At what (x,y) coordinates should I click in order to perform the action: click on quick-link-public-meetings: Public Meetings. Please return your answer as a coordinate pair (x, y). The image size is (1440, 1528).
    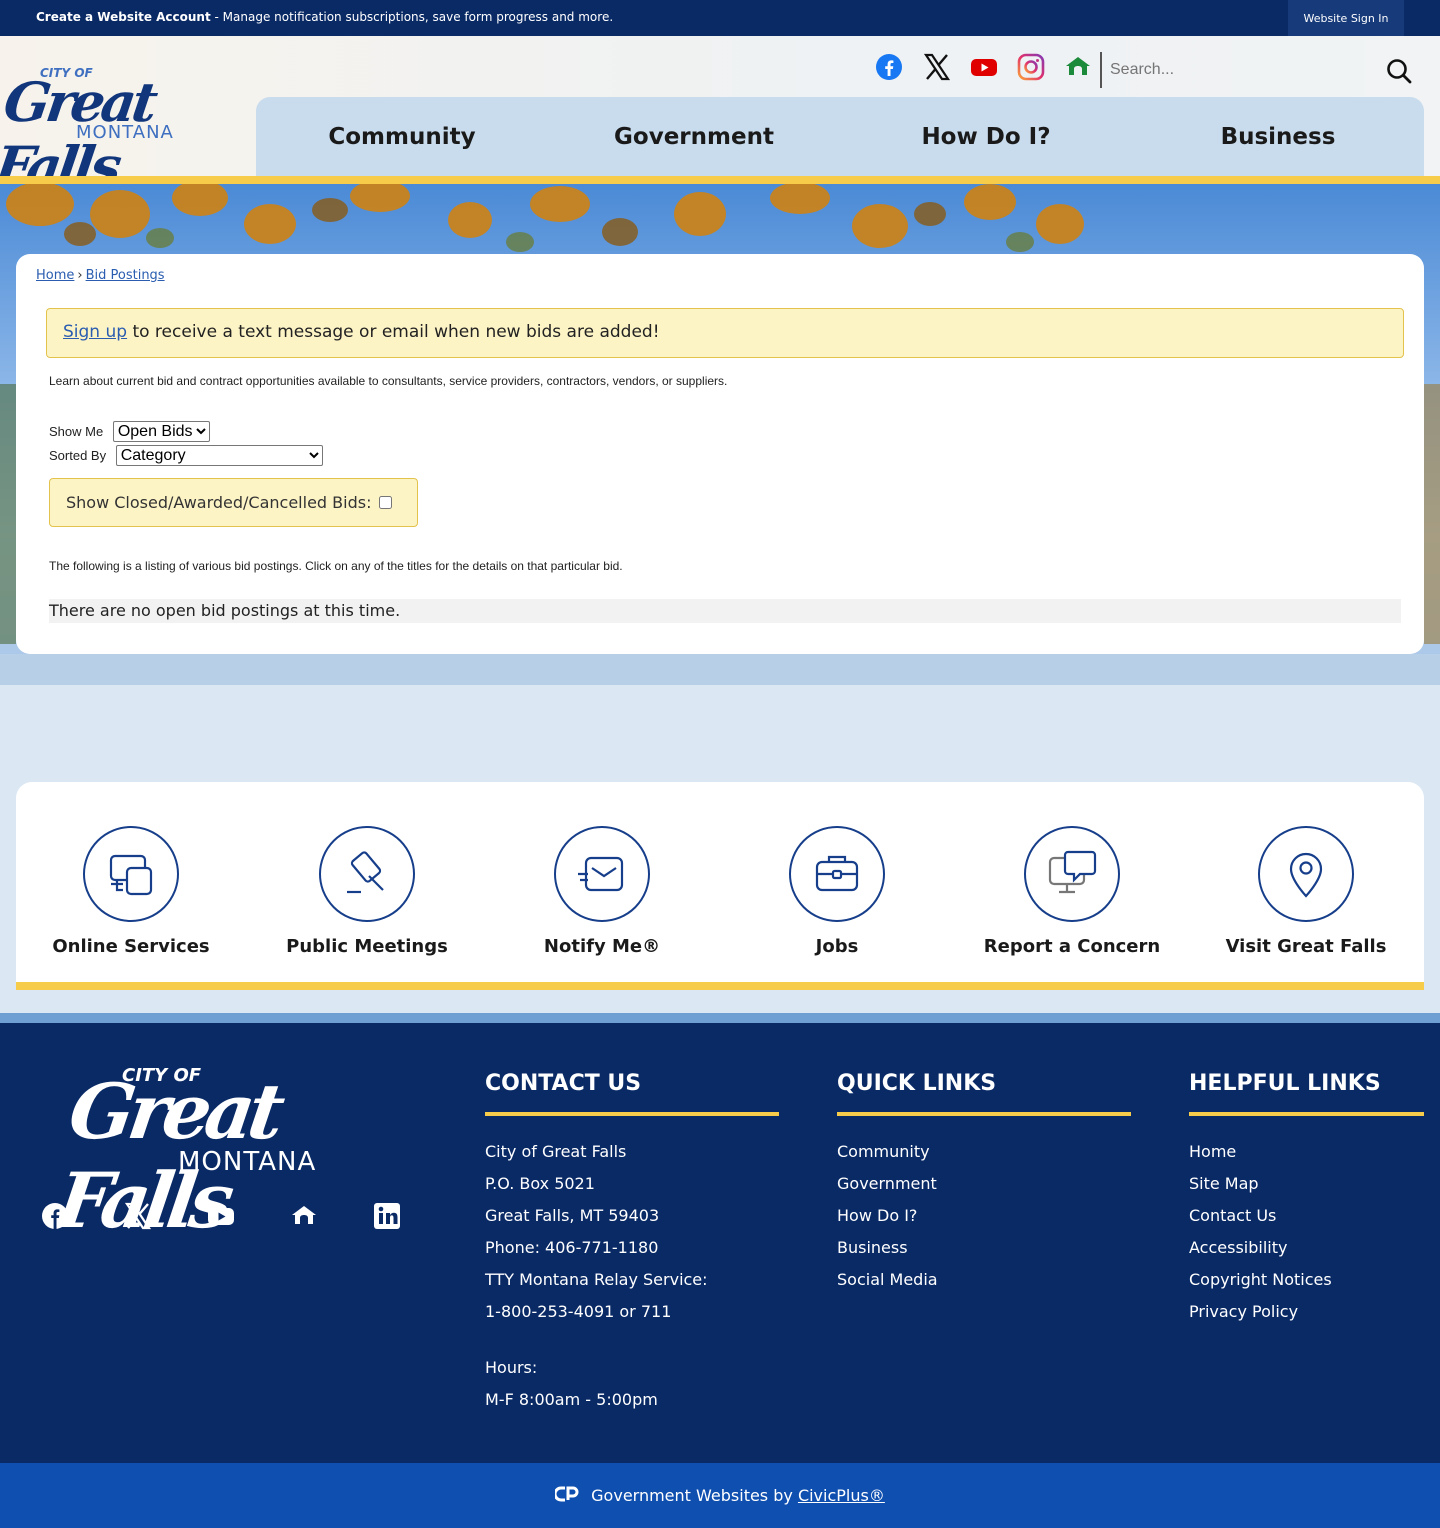
    Looking at the image, I should click on (367, 891).